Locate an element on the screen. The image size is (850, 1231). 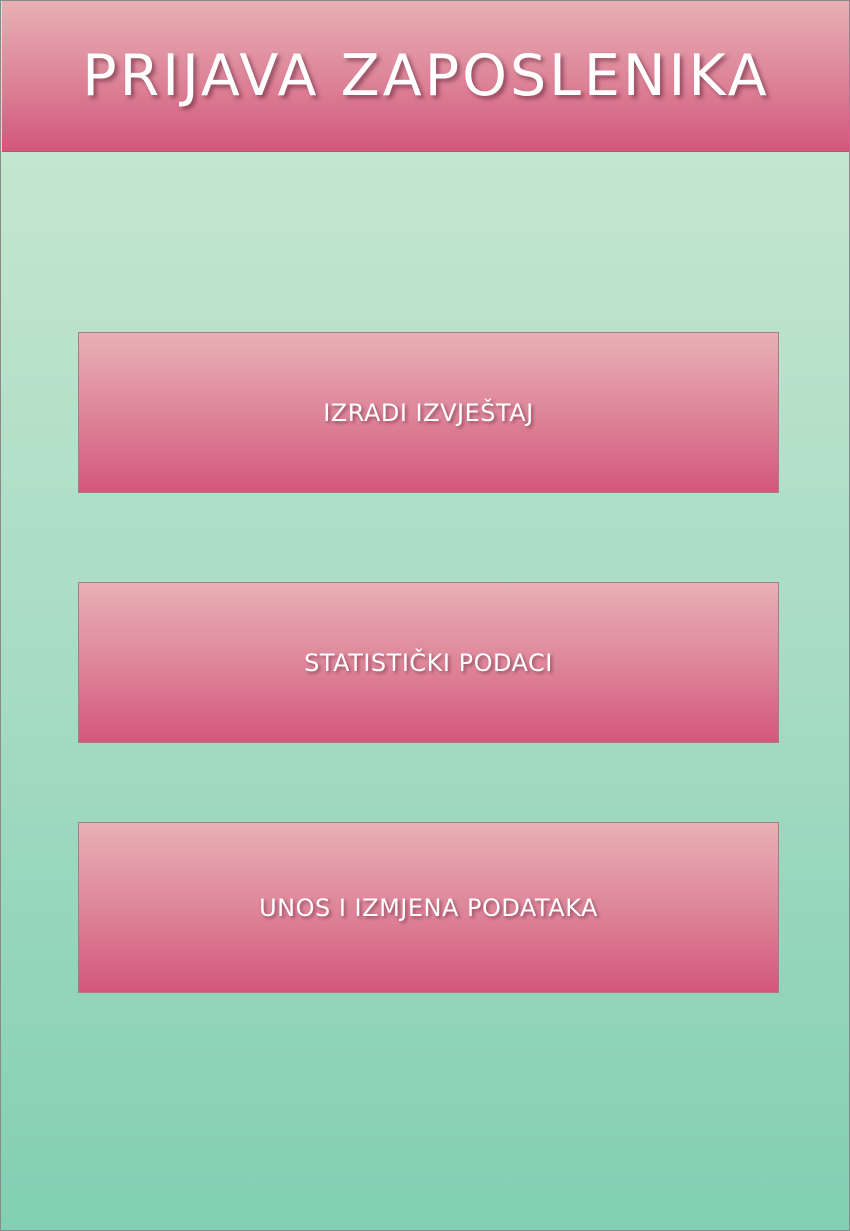
header-banner: PRIJAVA ZAPOSLENIKA is located at coordinates (425, 76).